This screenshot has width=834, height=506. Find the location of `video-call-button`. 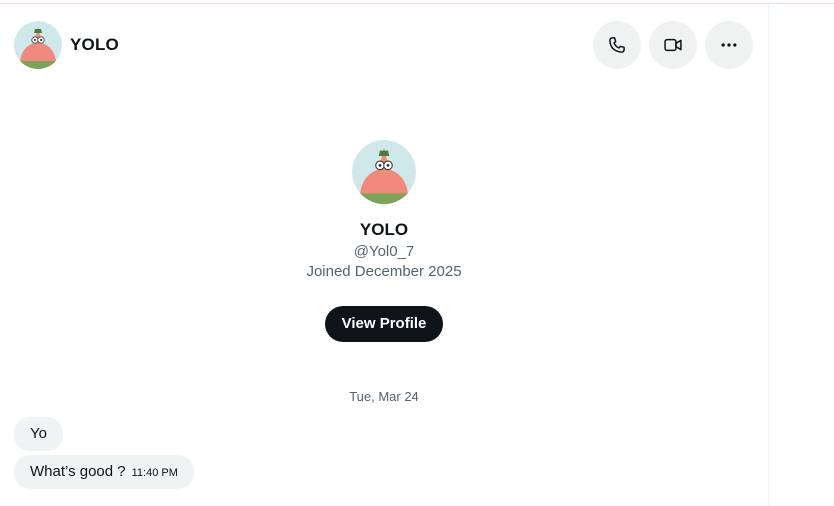

video-call-button is located at coordinates (673, 45).